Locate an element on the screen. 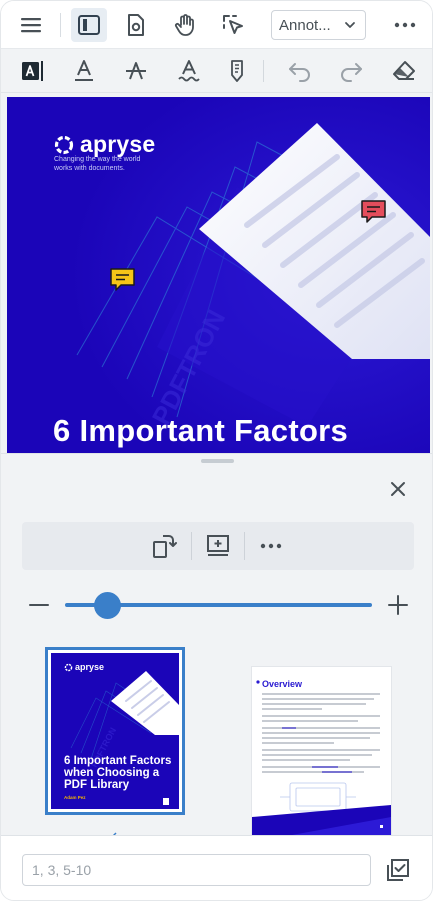  page-operations-bar is located at coordinates (218, 546).